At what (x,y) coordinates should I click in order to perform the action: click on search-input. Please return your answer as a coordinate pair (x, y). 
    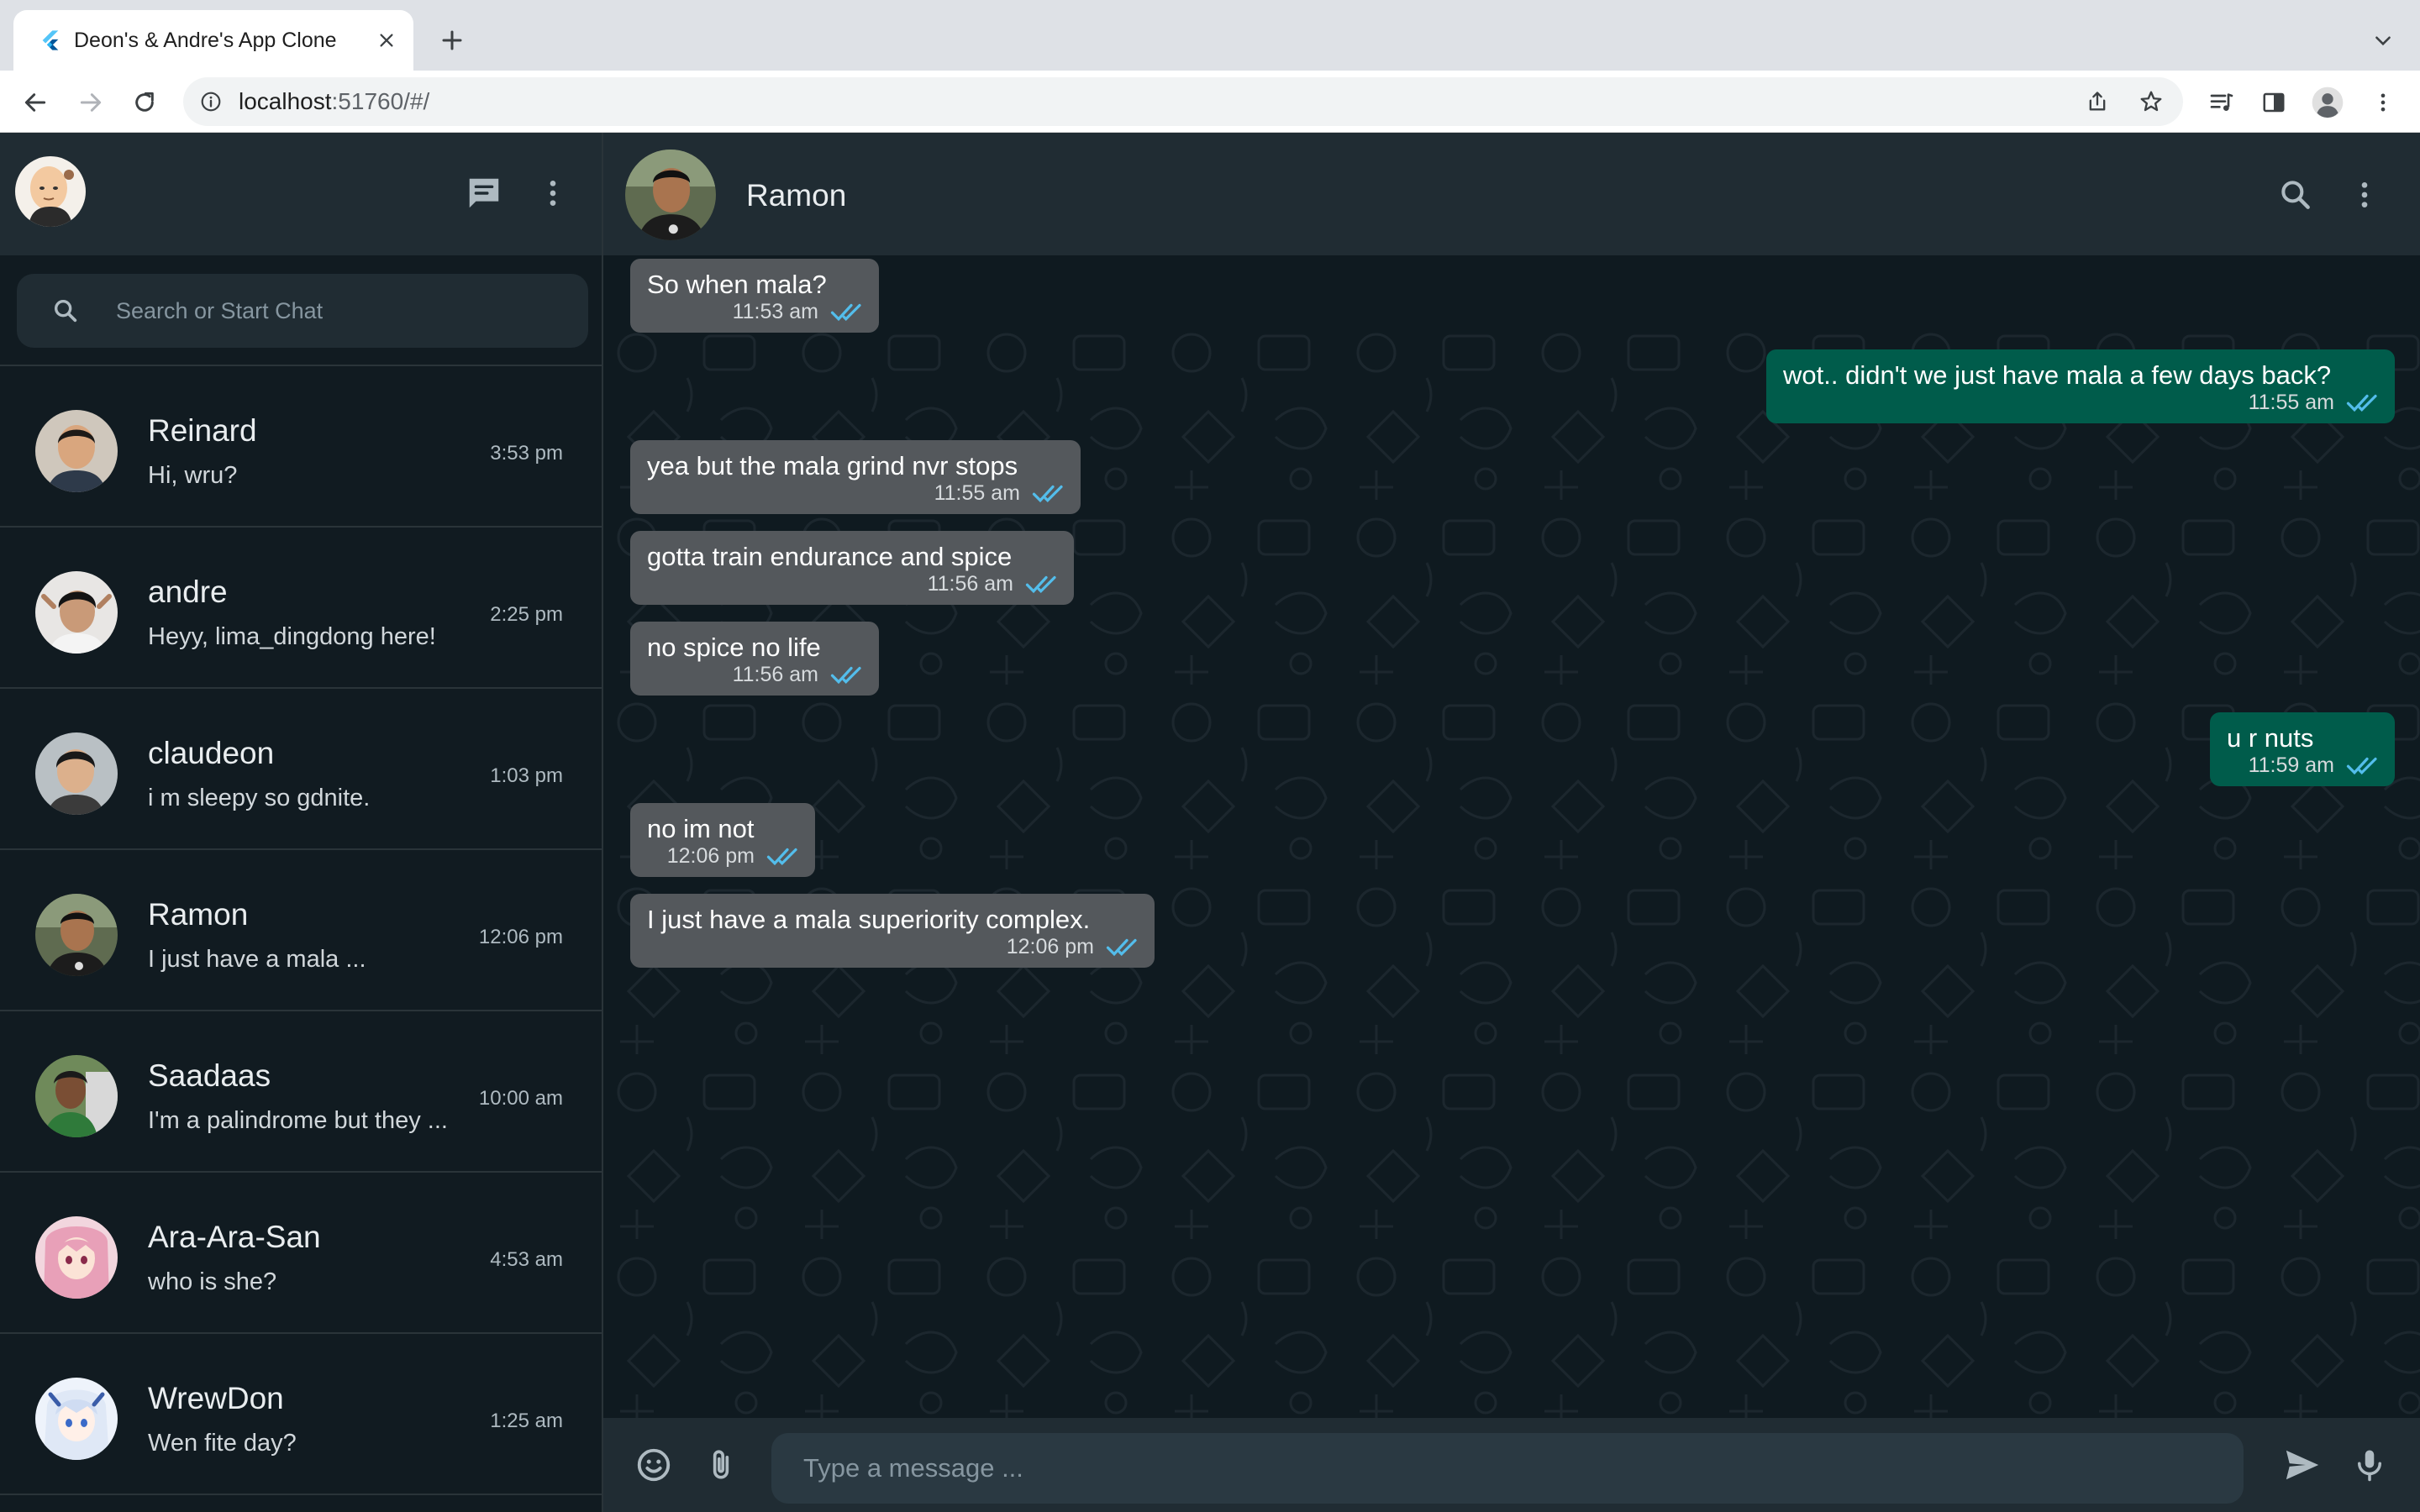
    Looking at the image, I should click on (343, 311).